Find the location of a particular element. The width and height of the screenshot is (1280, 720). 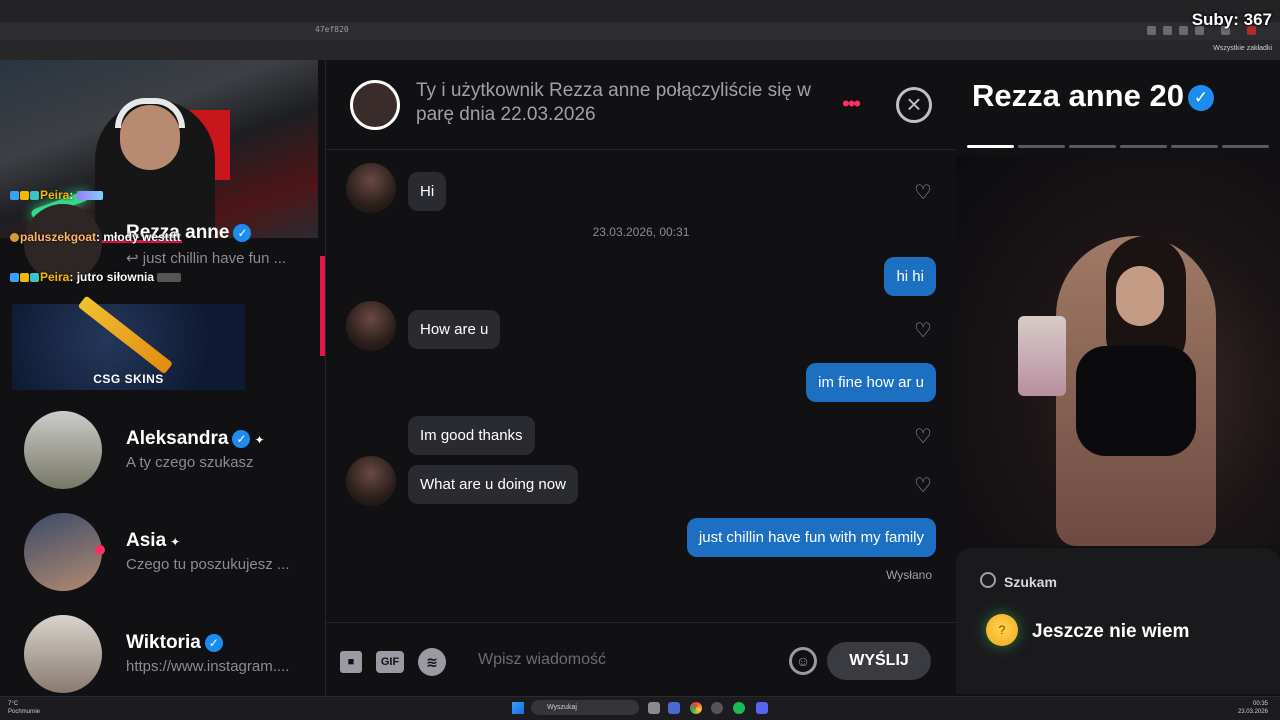

message-bubble-outgoing: hi hi is located at coordinates (910, 276).